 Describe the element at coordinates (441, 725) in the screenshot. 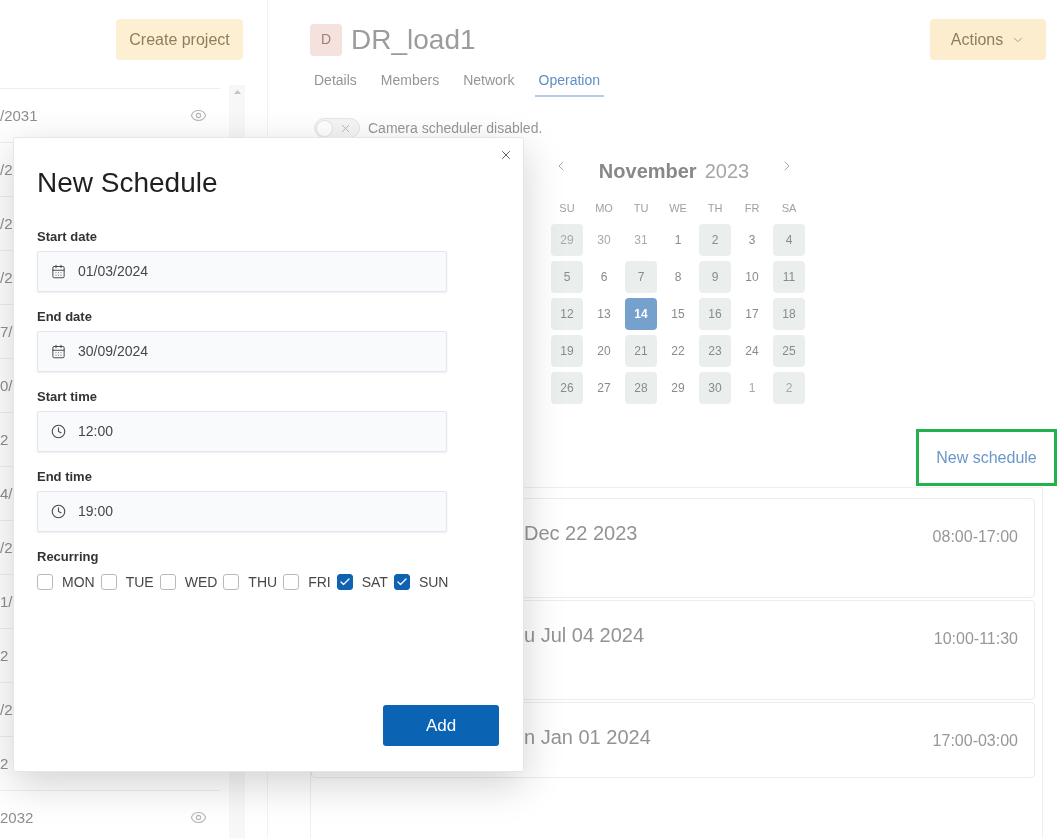

I see `add-button: Add` at that location.